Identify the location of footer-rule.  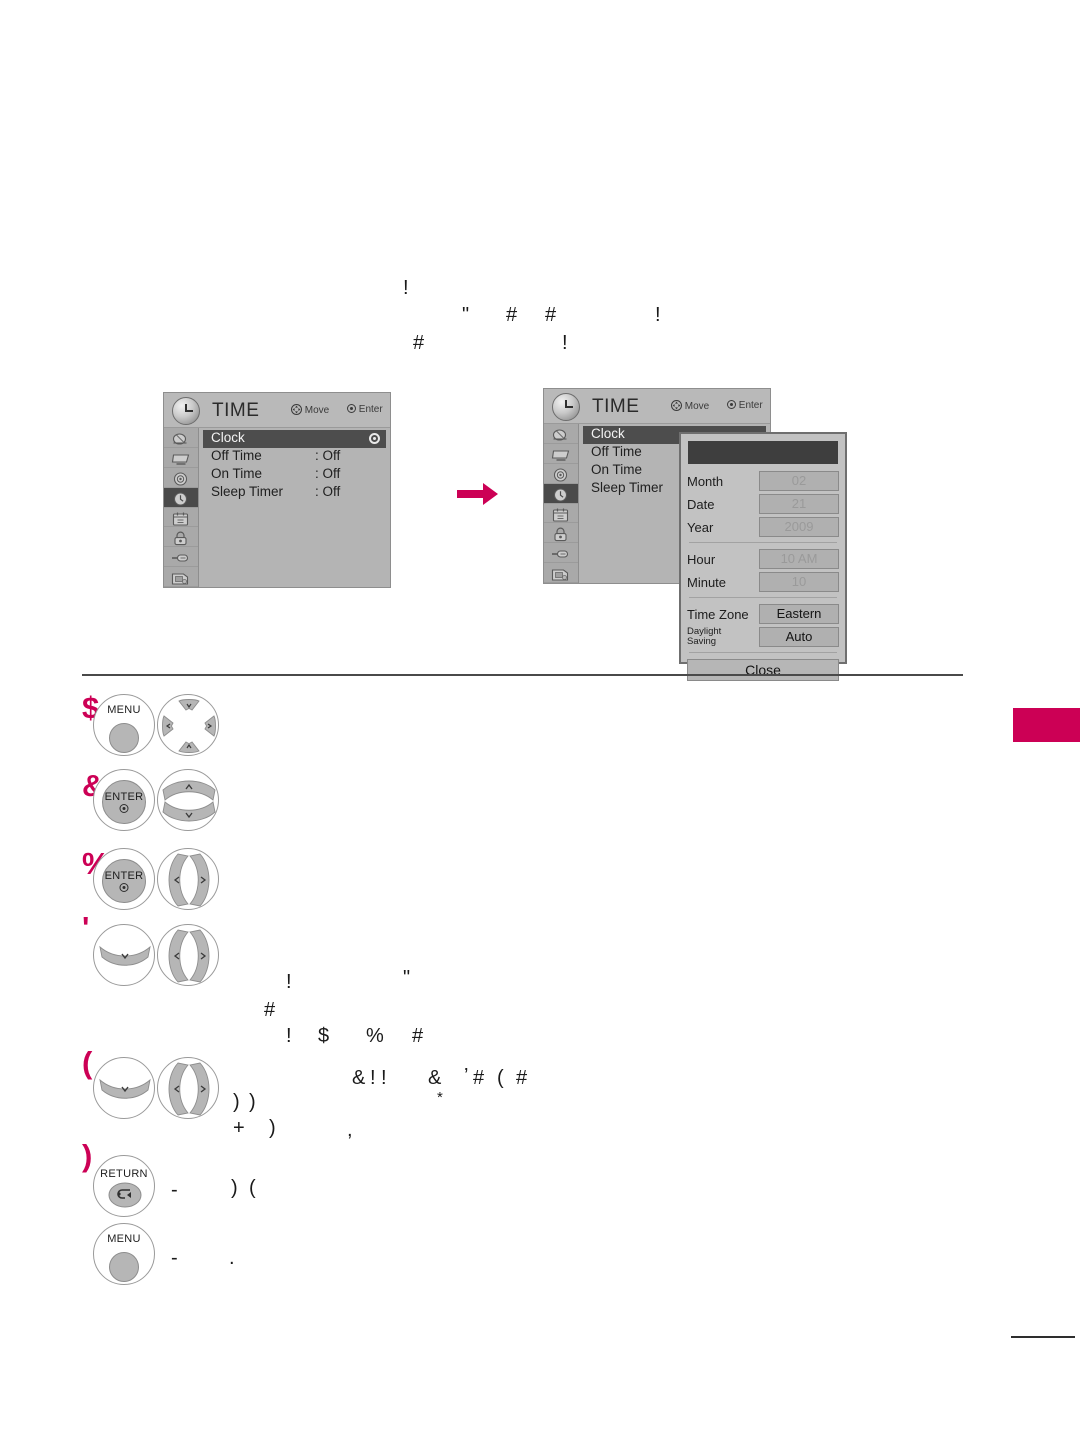
(1043, 1337).